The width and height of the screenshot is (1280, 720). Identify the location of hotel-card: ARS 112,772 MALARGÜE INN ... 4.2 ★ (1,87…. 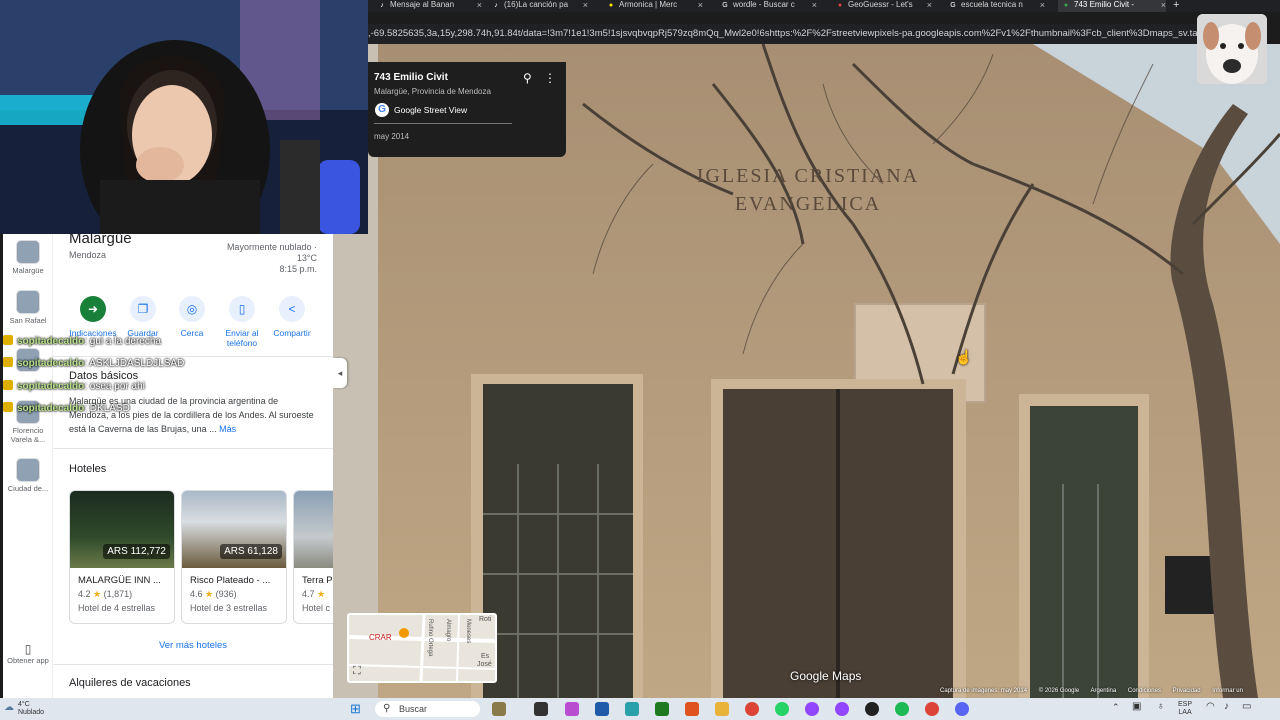
(122, 557).